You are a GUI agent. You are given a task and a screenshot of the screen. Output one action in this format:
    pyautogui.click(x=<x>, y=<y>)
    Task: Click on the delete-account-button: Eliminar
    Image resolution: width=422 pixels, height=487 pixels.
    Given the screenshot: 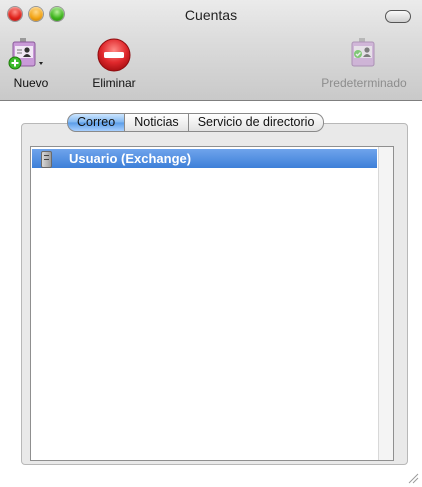 What is the action you would take?
    pyautogui.click(x=114, y=63)
    